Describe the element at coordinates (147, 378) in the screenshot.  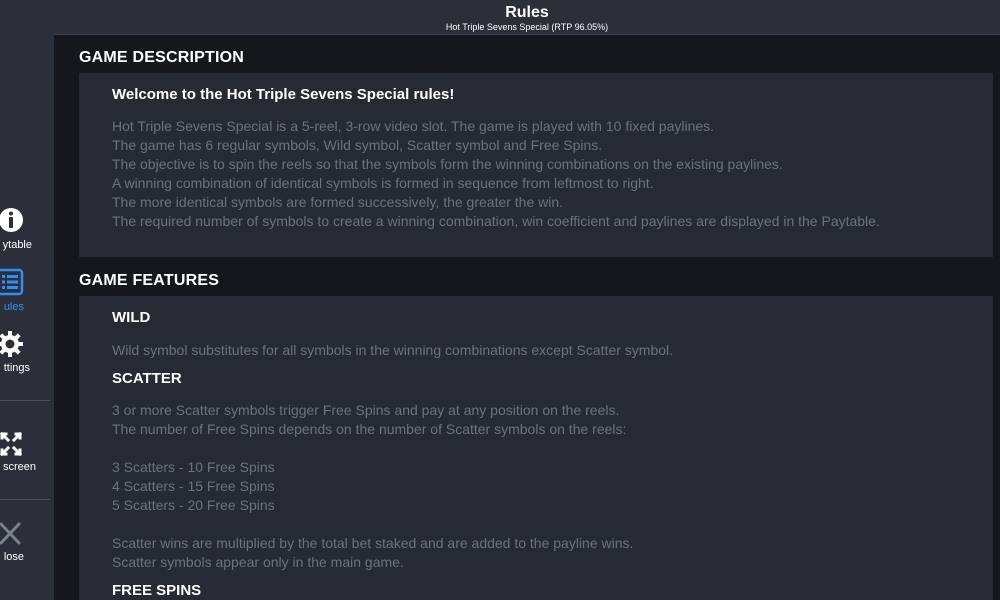
I see `scatter-heading: SCATTER` at that location.